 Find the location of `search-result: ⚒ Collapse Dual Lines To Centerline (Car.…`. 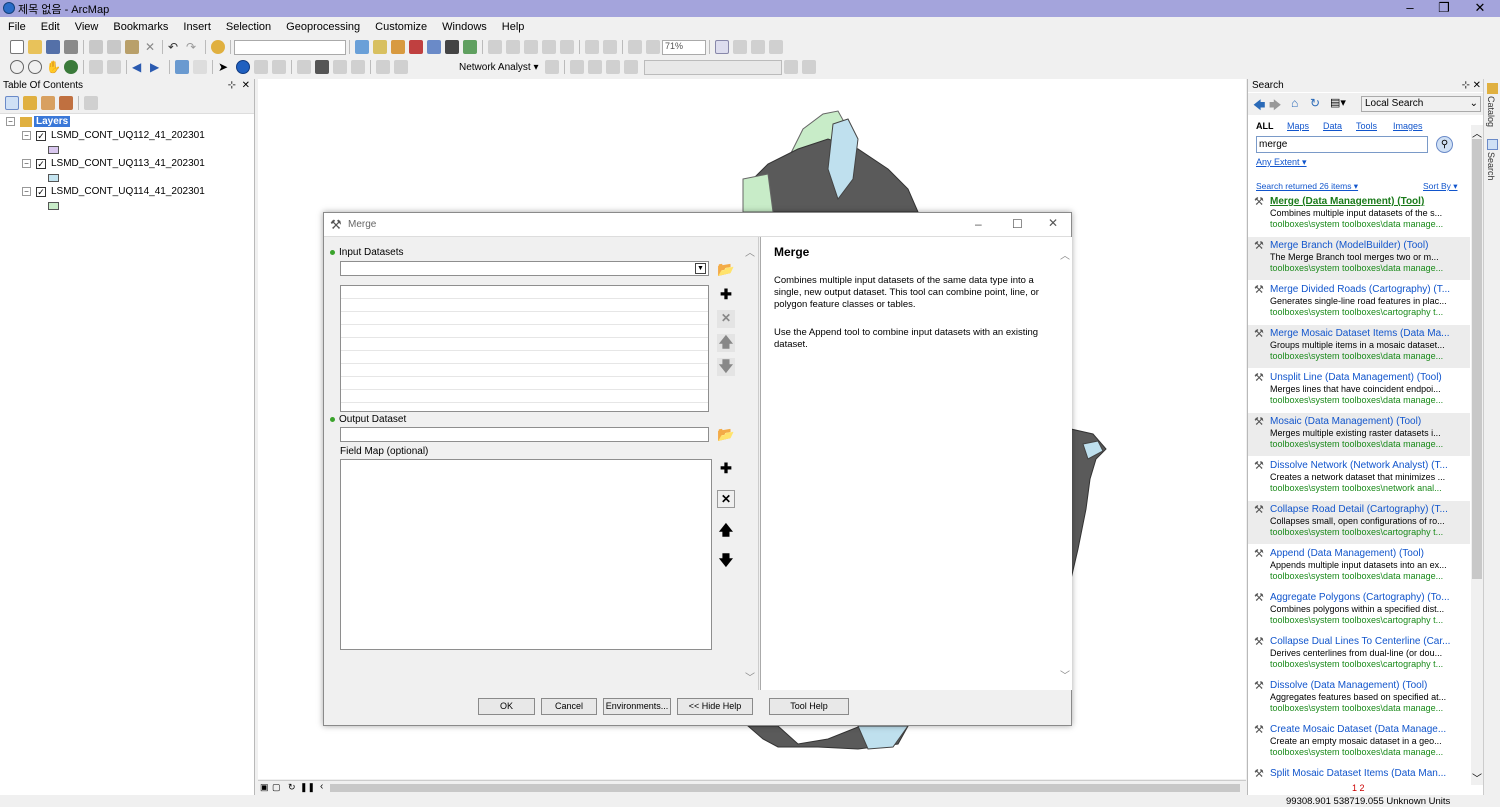

search-result: ⚒ Collapse Dual Lines To Centerline (Car.… is located at coordinates (1359, 654).